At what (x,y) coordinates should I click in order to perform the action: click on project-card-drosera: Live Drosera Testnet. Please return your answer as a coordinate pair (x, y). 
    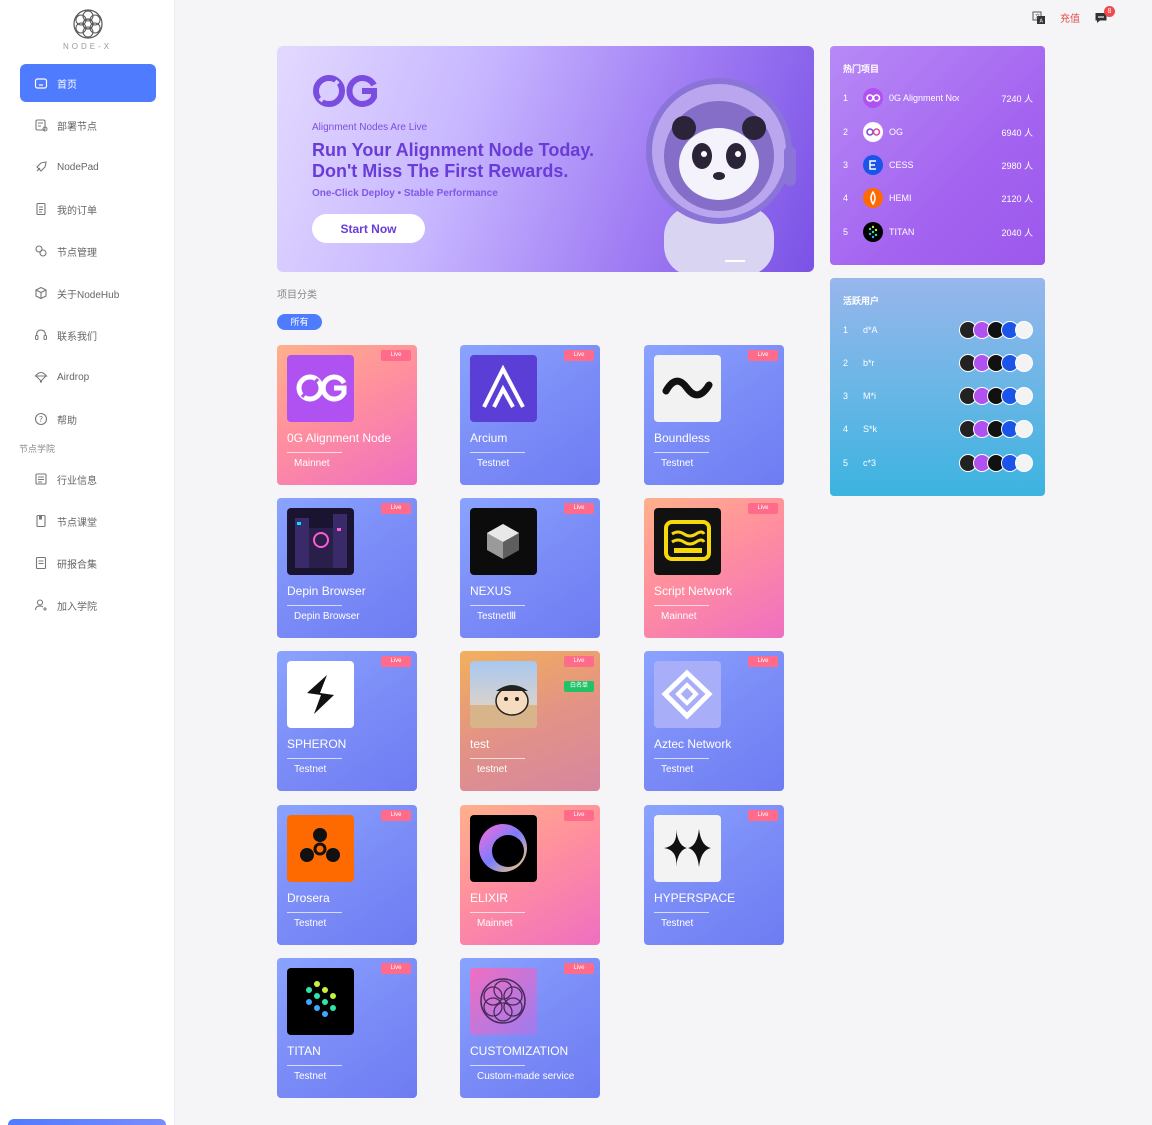
    Looking at the image, I should click on (347, 875).